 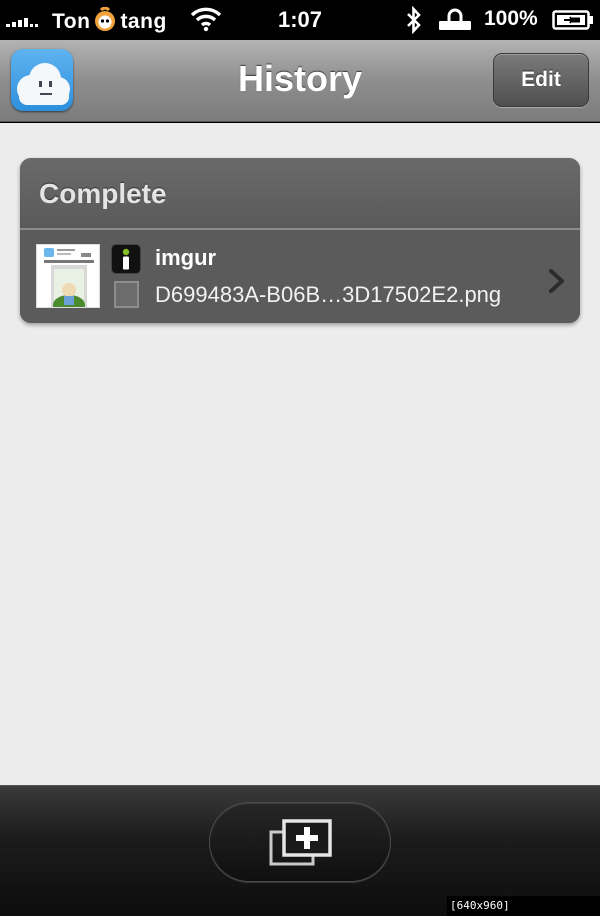 I want to click on edit-button: Edit, so click(x=541, y=80).